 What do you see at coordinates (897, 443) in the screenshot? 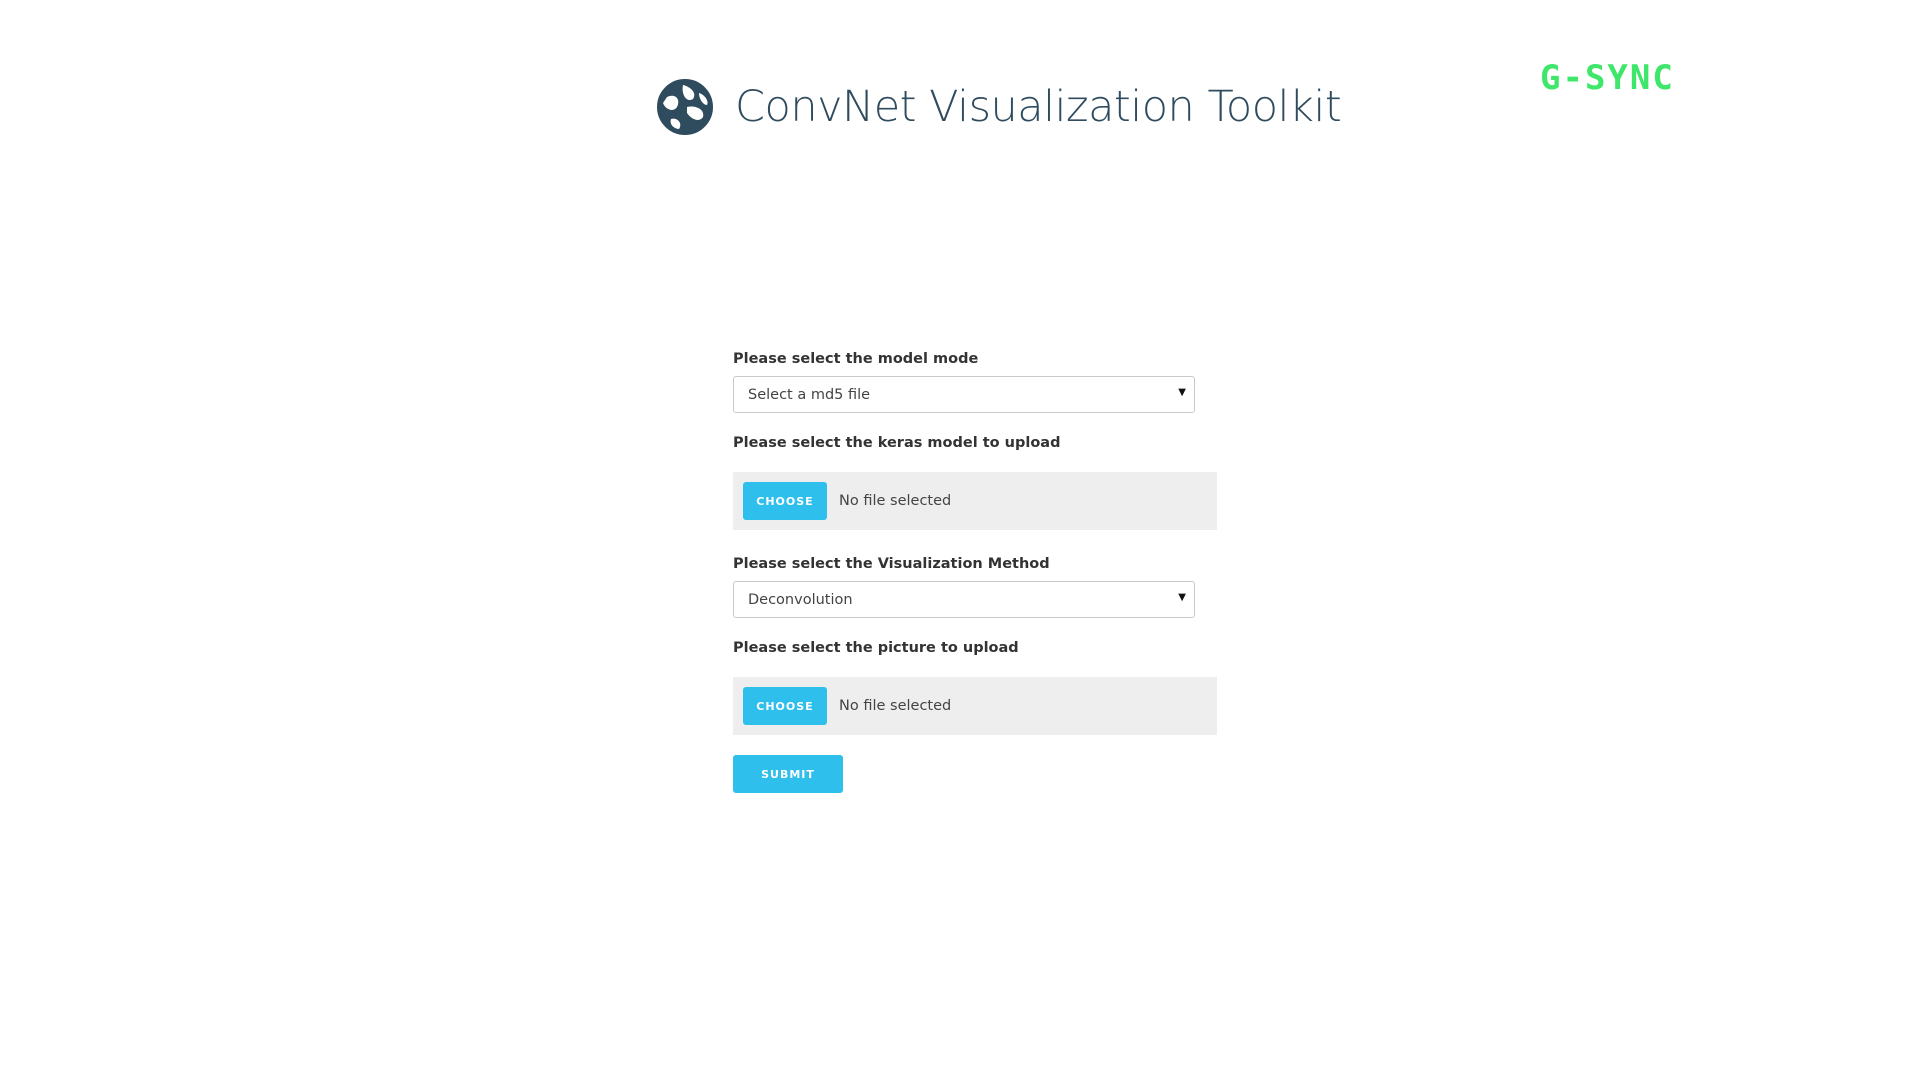
I see `keras-upload-label: Please select the keras model to upload` at bounding box center [897, 443].